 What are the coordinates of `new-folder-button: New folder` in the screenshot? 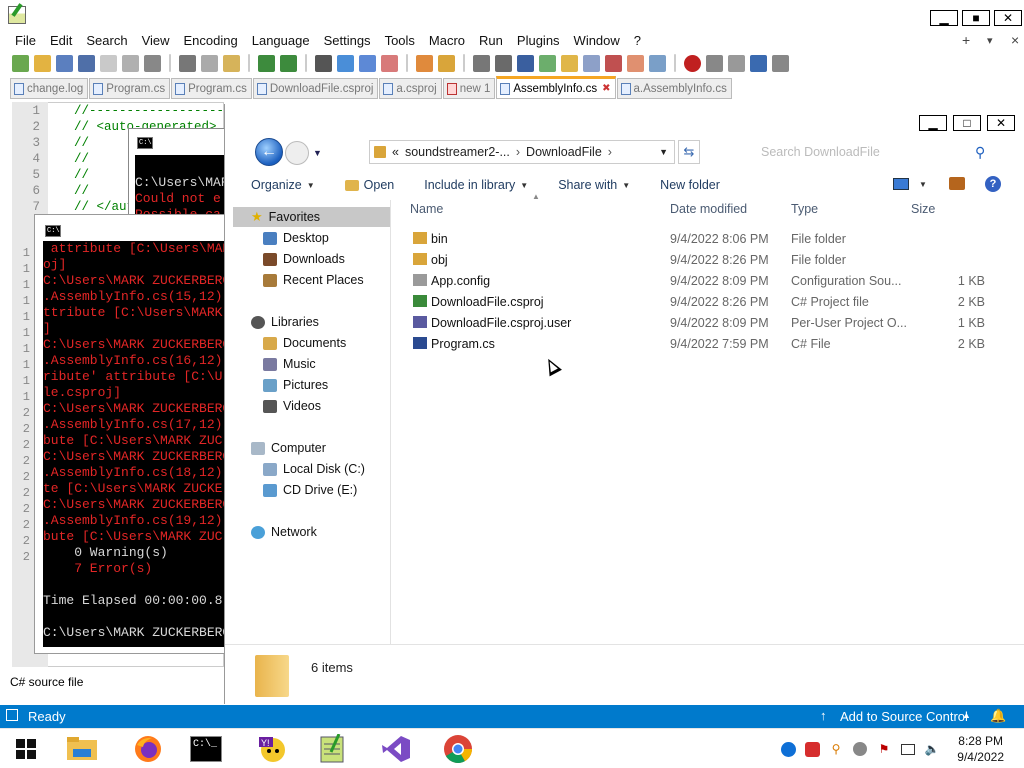 It's located at (690, 185).